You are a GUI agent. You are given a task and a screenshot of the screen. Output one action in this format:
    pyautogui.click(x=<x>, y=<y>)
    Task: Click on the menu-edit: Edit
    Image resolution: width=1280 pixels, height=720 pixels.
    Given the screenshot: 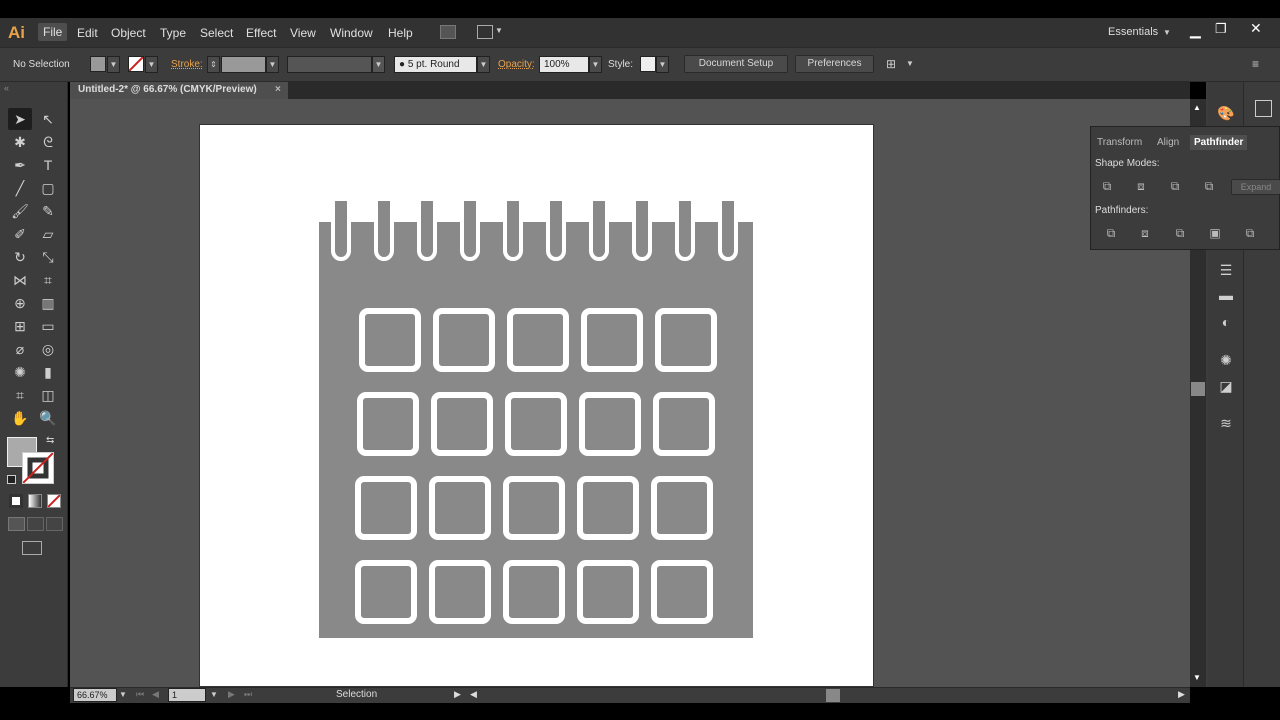 What is the action you would take?
    pyautogui.click(x=87, y=33)
    